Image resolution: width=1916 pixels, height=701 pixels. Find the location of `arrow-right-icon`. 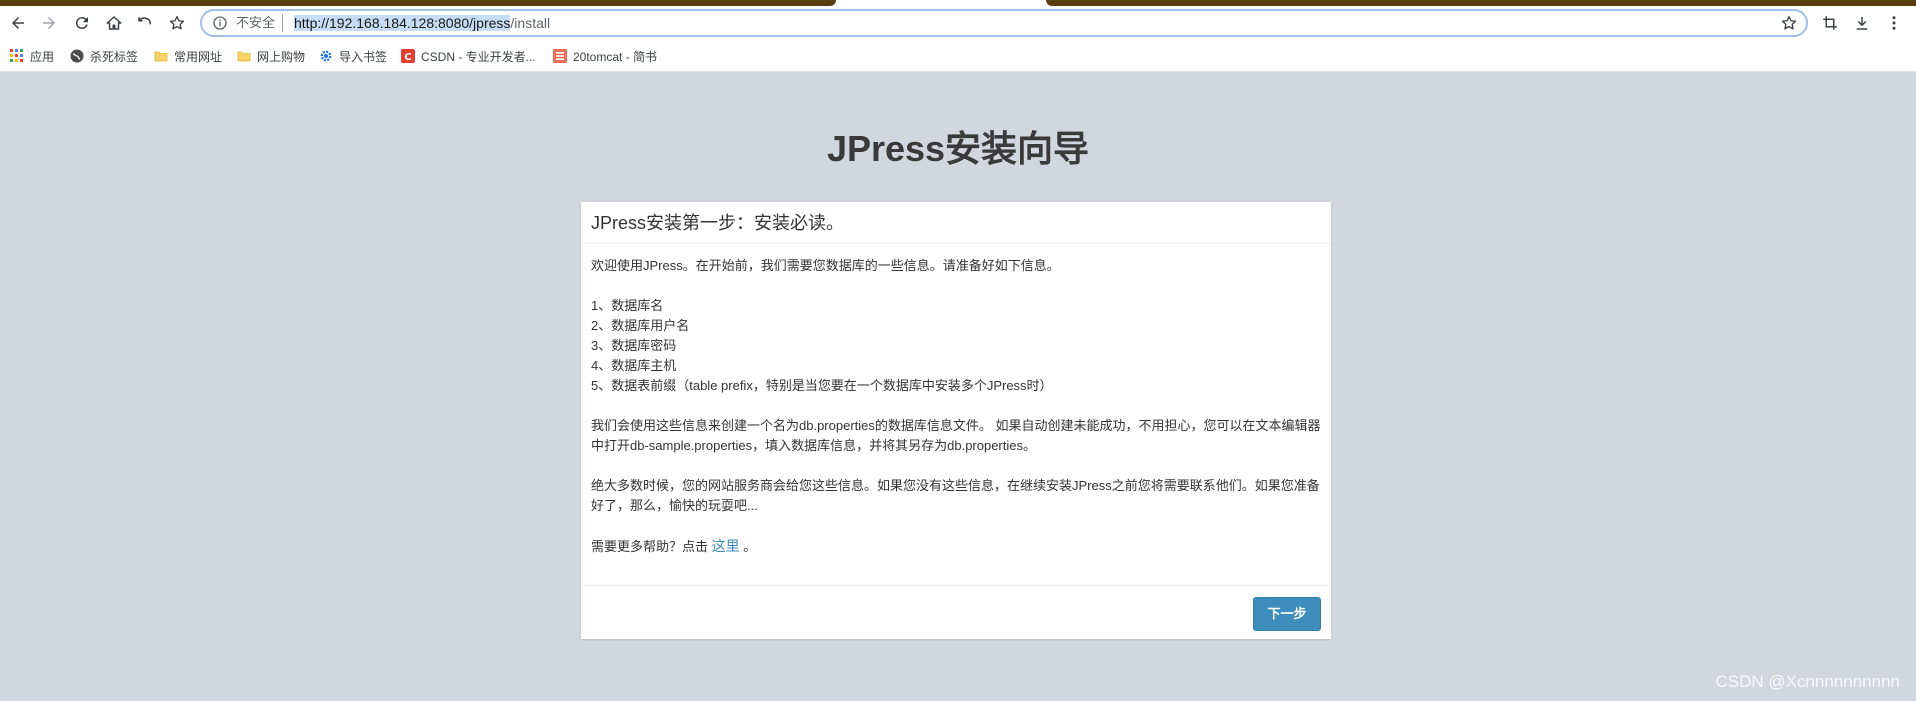

arrow-right-icon is located at coordinates (49, 23).